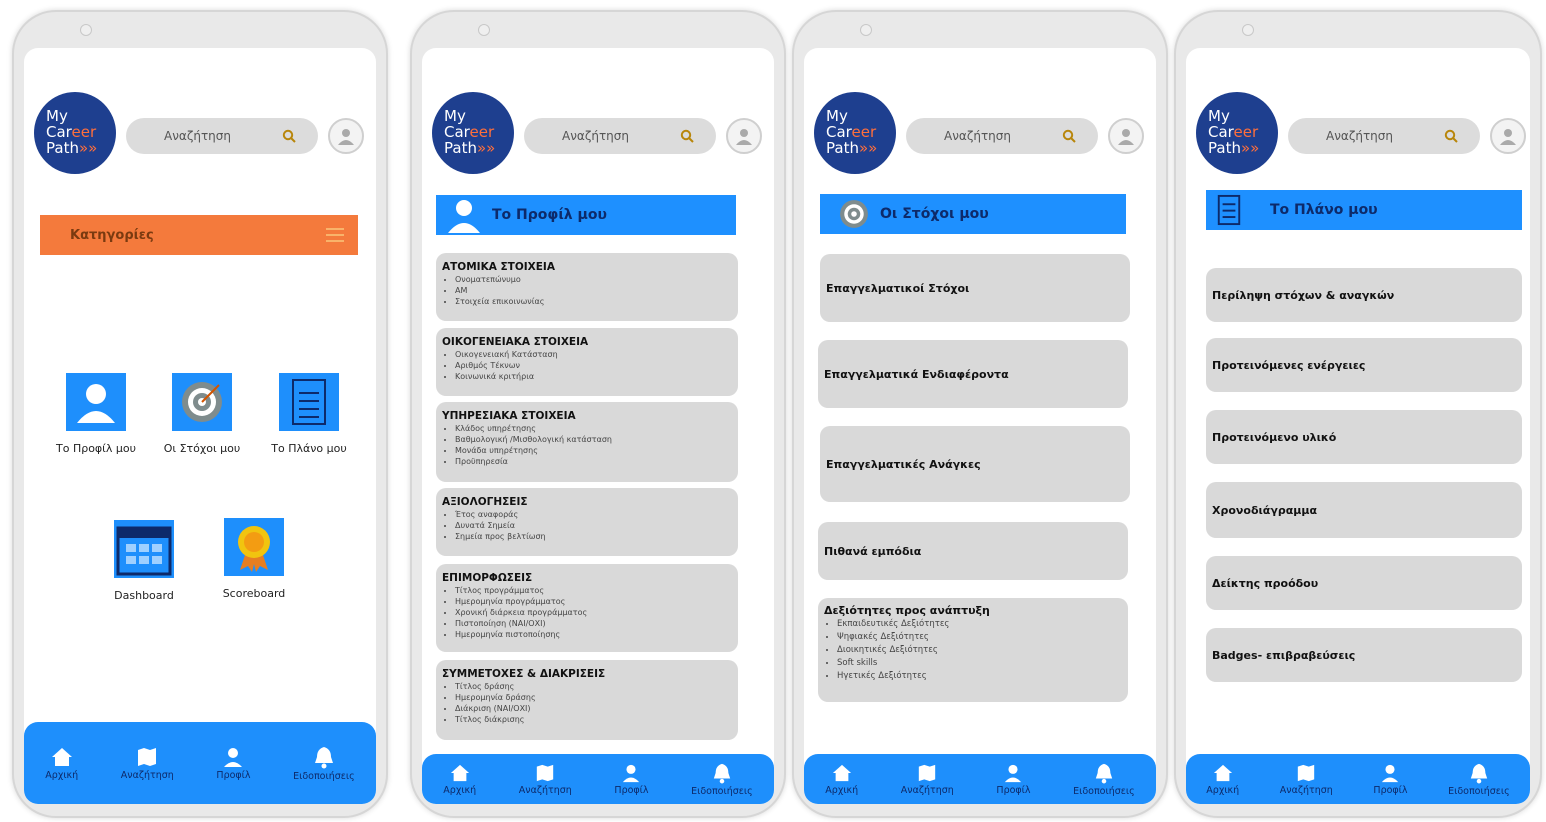 This screenshot has height=822, width=1546. I want to click on profile-icon, so click(96, 402).